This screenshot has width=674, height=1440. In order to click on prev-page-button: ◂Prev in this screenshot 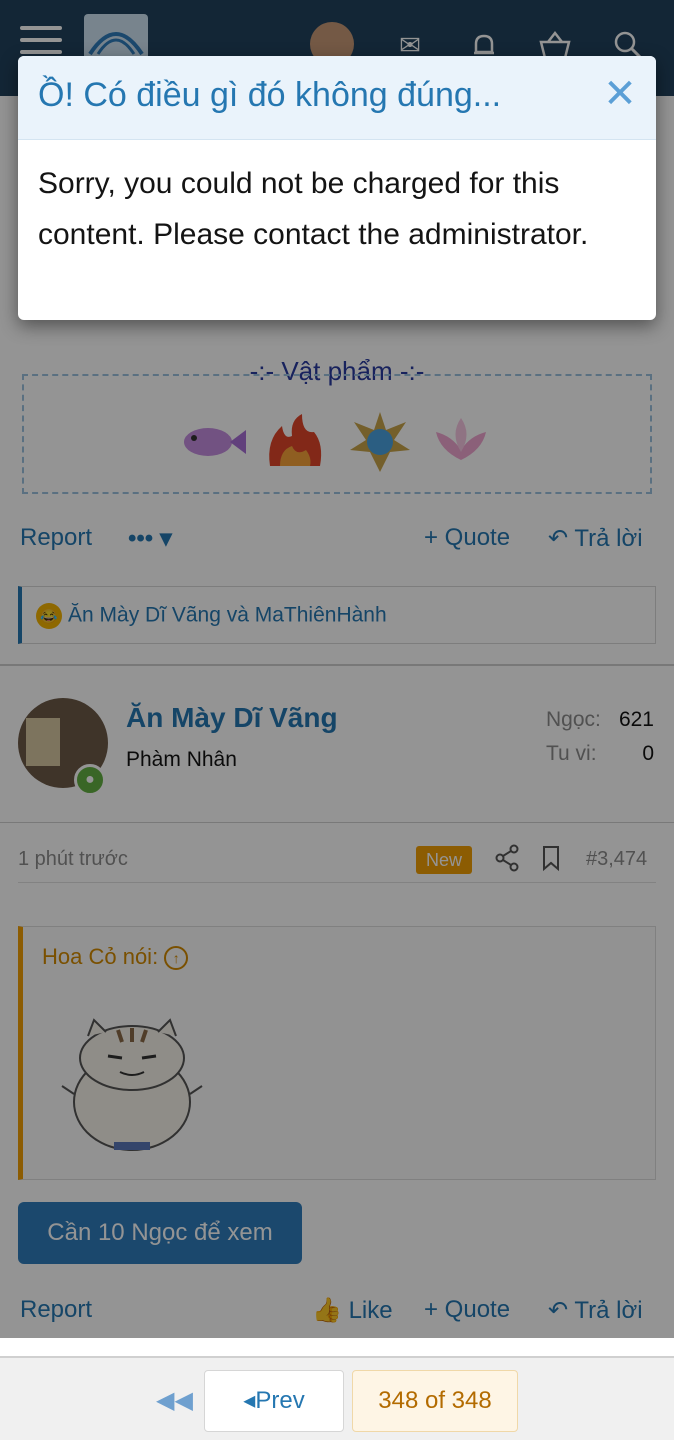, I will do `click(274, 1401)`.